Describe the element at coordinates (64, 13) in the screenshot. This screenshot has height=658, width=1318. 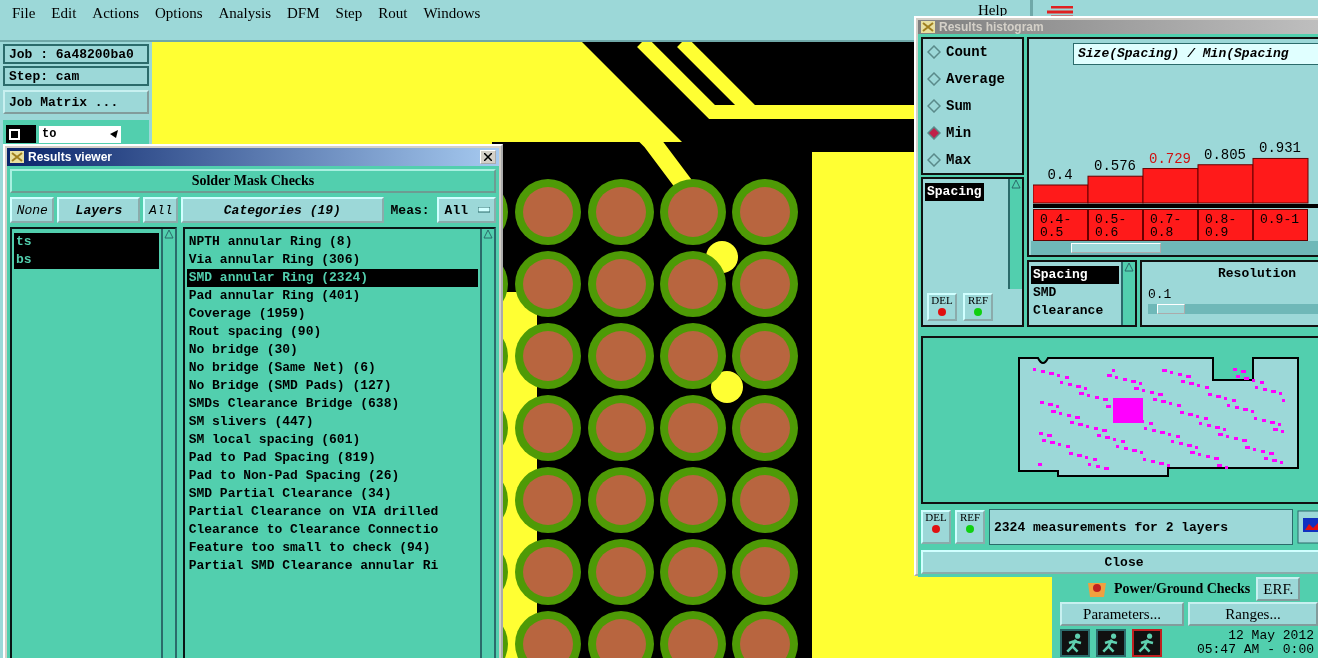
I see `menu-item: Edit` at that location.